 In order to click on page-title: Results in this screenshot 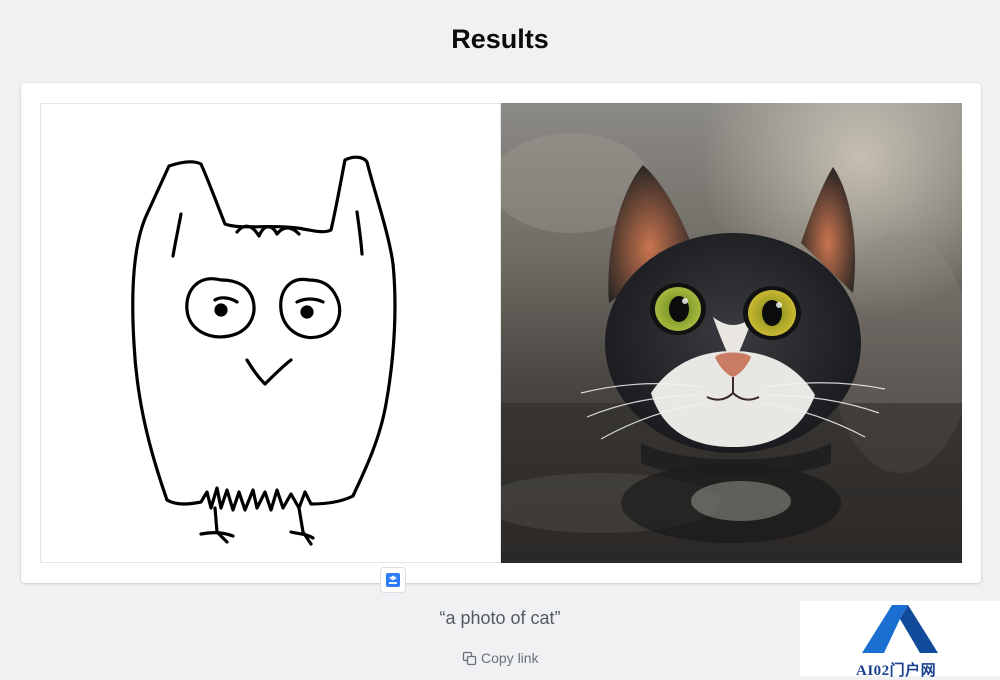, I will do `click(500, 39)`.